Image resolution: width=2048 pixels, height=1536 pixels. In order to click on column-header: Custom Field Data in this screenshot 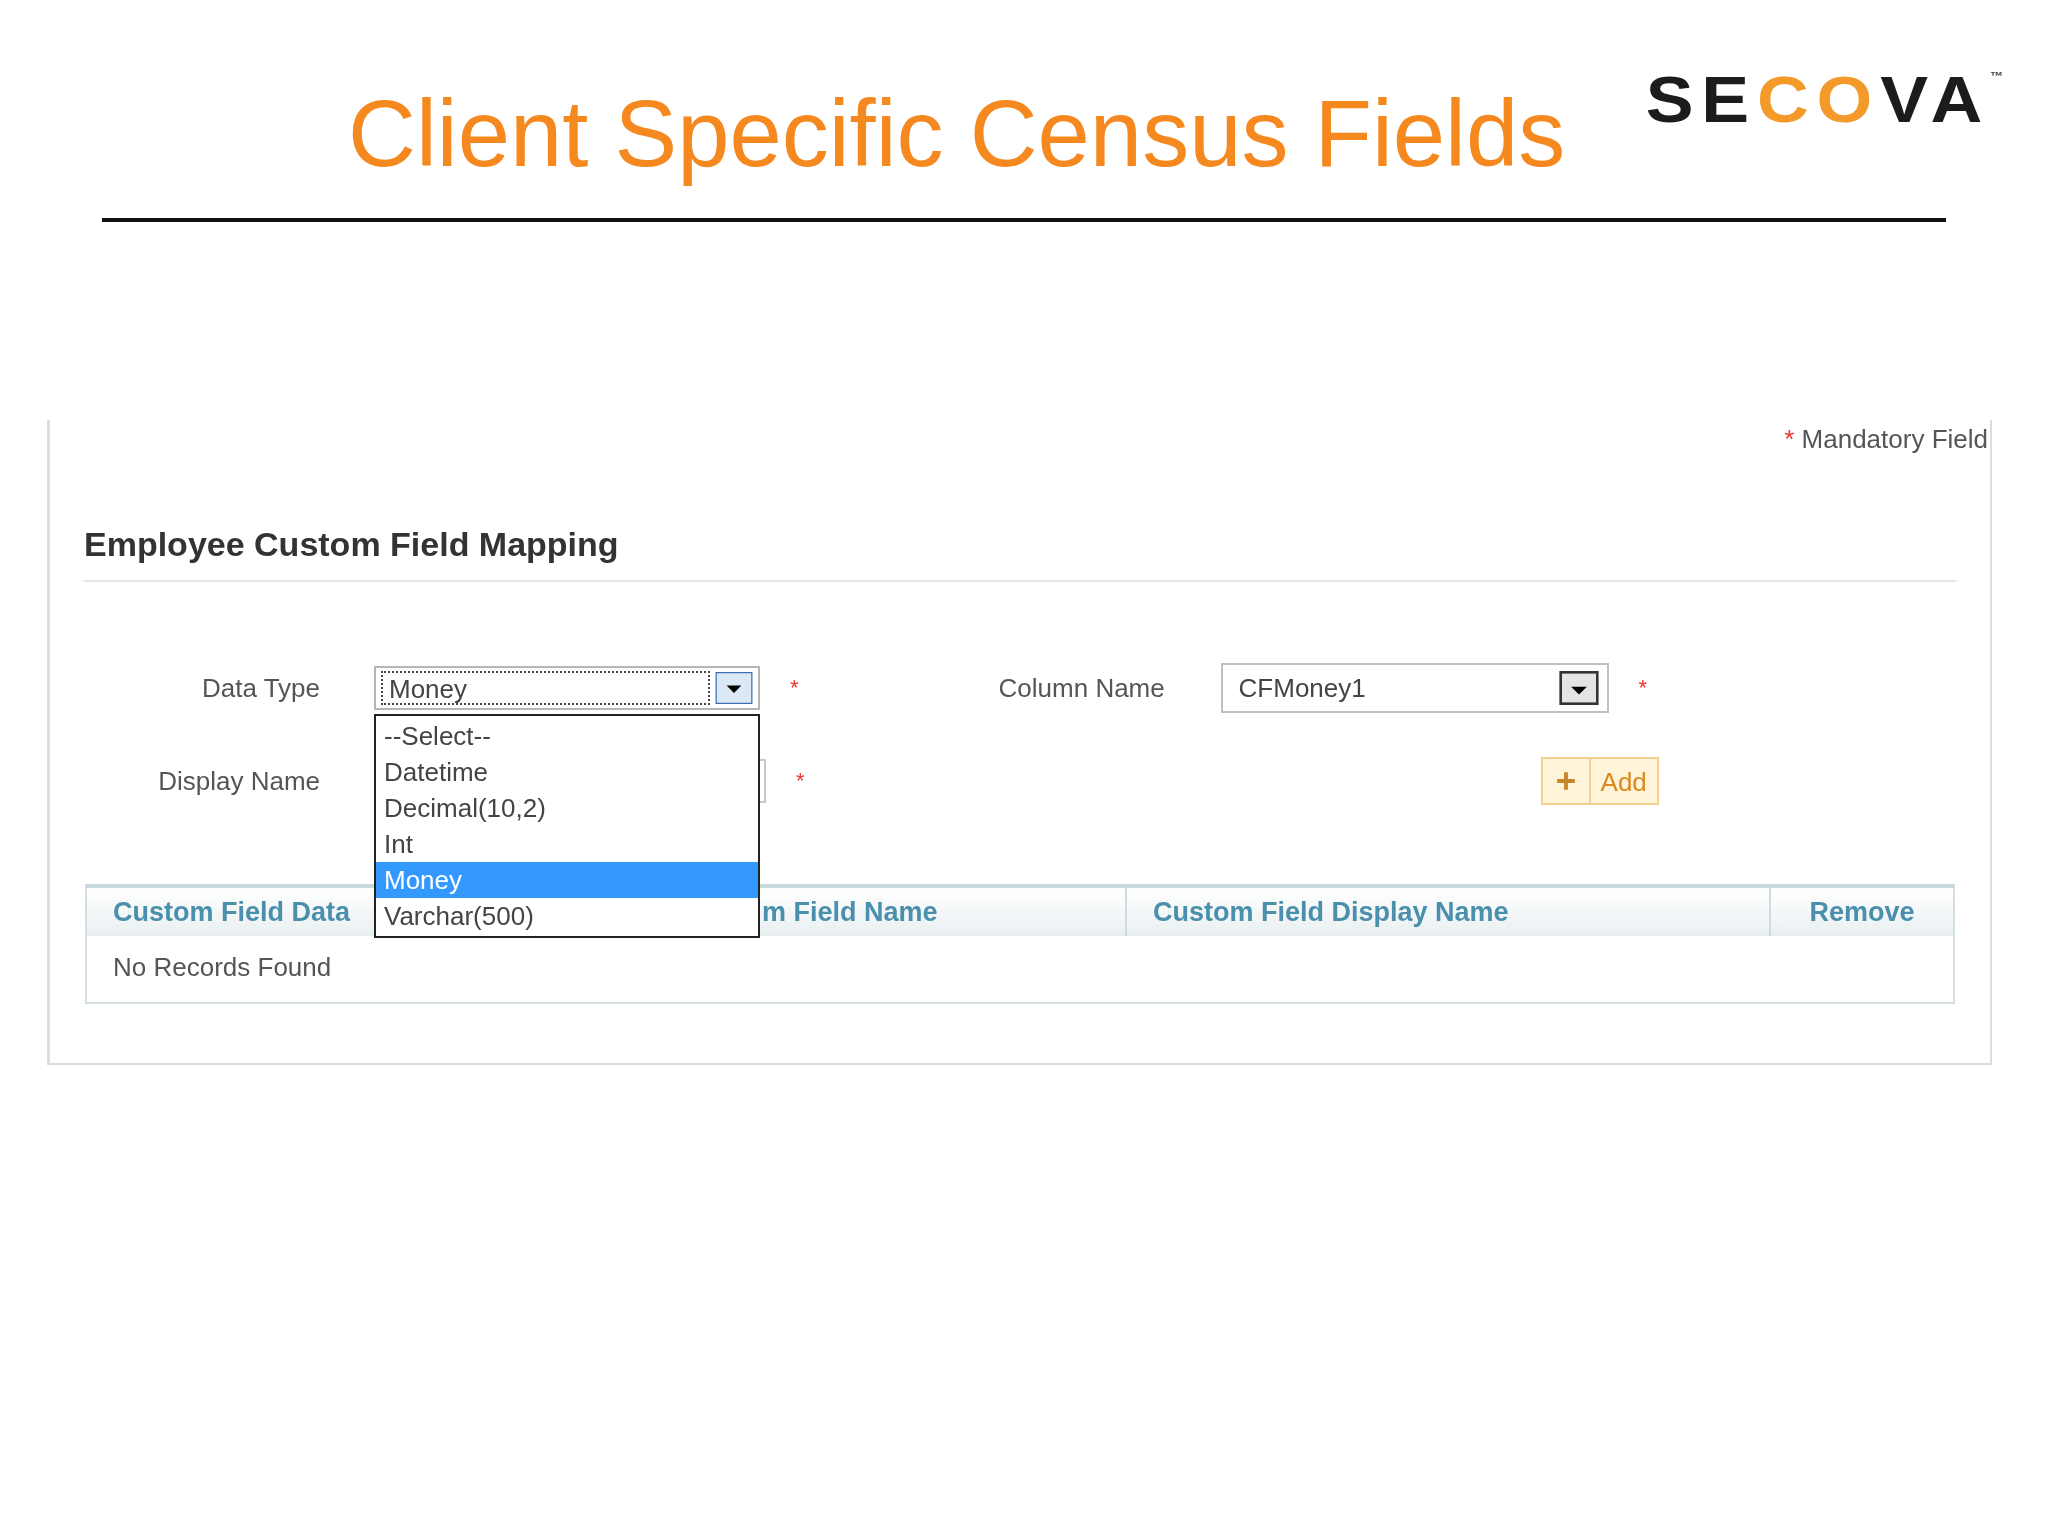, I will do `click(232, 912)`.